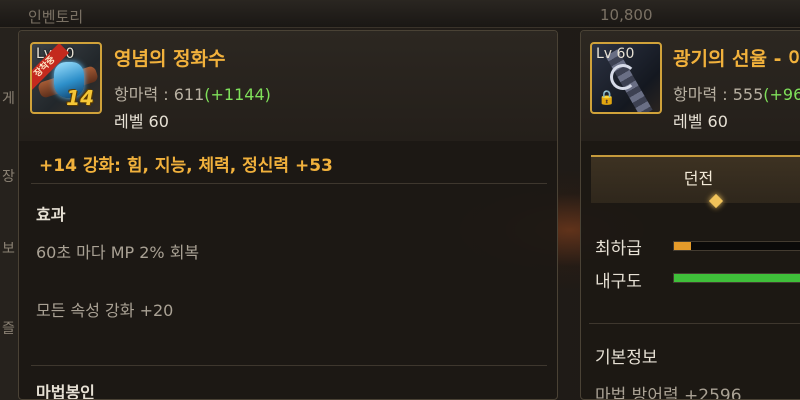  I want to click on left-tab-strip: 게 장 보 즐, so click(10, 214).